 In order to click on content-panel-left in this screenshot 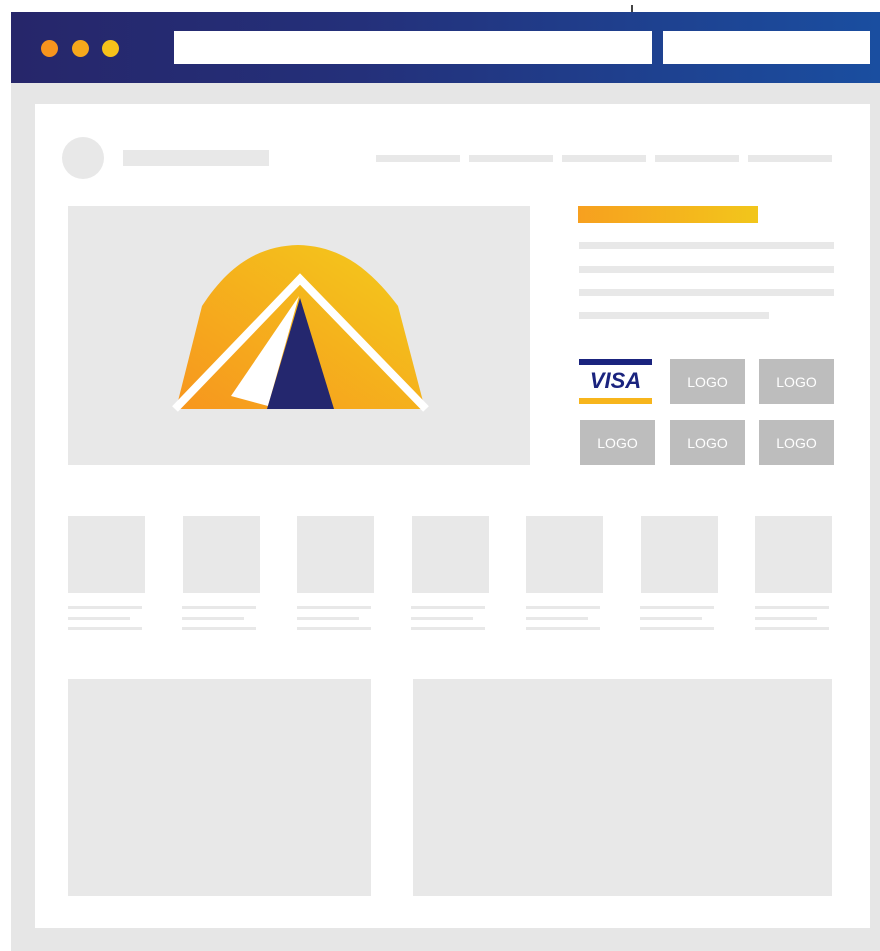, I will do `click(219, 787)`.